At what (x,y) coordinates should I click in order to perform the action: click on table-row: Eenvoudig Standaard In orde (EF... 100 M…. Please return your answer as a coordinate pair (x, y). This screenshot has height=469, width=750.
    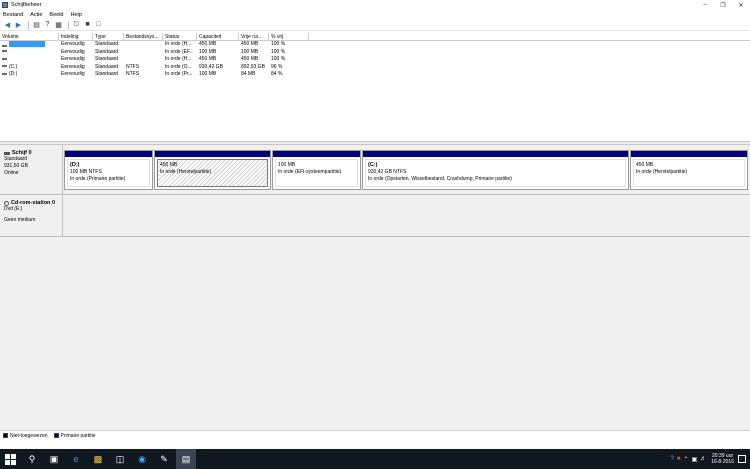
    Looking at the image, I should click on (375, 53).